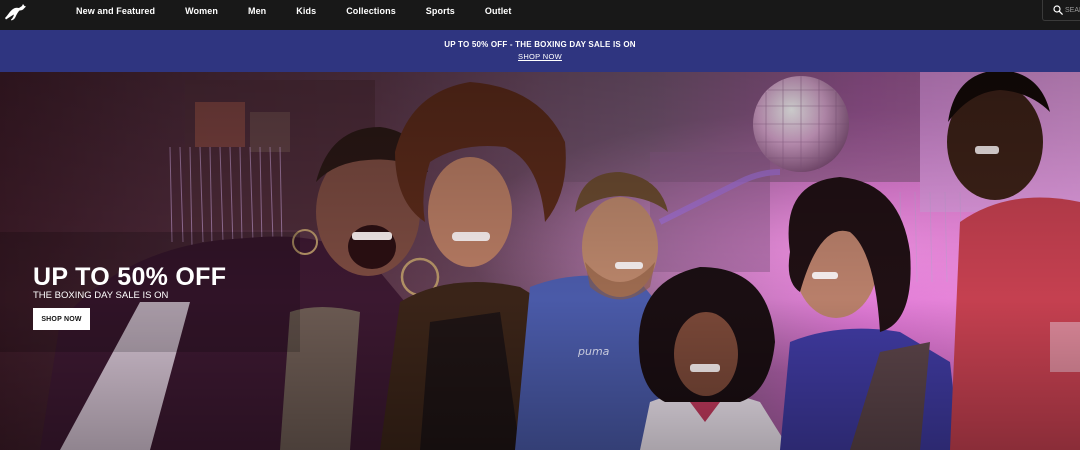 Image resolution: width=1080 pixels, height=450 pixels. What do you see at coordinates (440, 11) in the screenshot?
I see `nav-sports: Sports` at bounding box center [440, 11].